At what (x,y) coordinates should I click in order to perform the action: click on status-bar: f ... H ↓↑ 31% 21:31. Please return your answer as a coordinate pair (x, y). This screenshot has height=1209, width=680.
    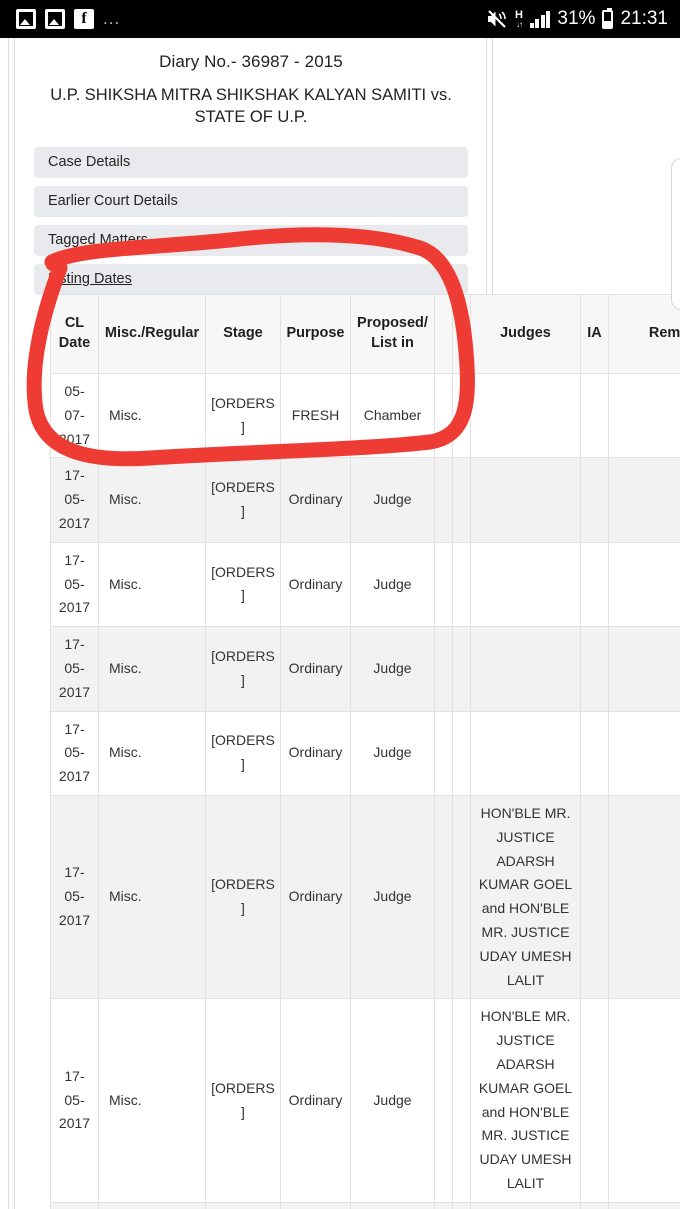
    Looking at the image, I should click on (340, 19).